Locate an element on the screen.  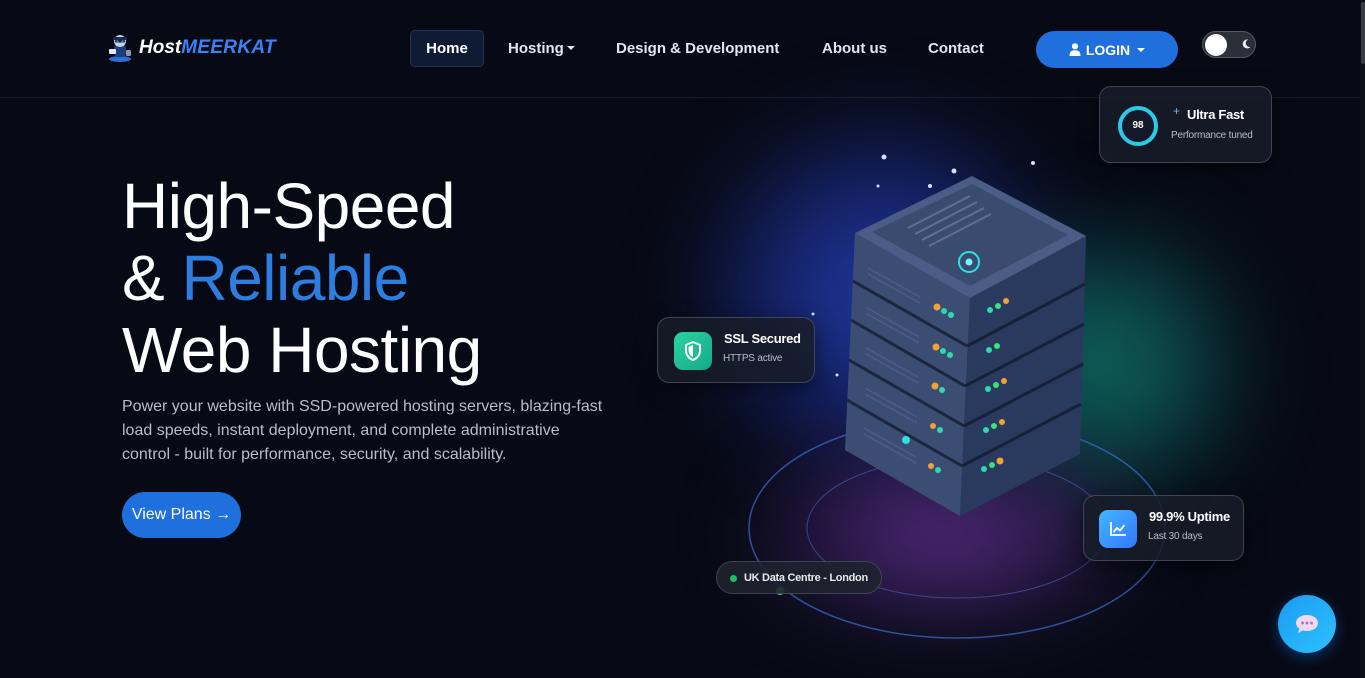
brand-name-meerkat: MEERKAT is located at coordinates (228, 47).